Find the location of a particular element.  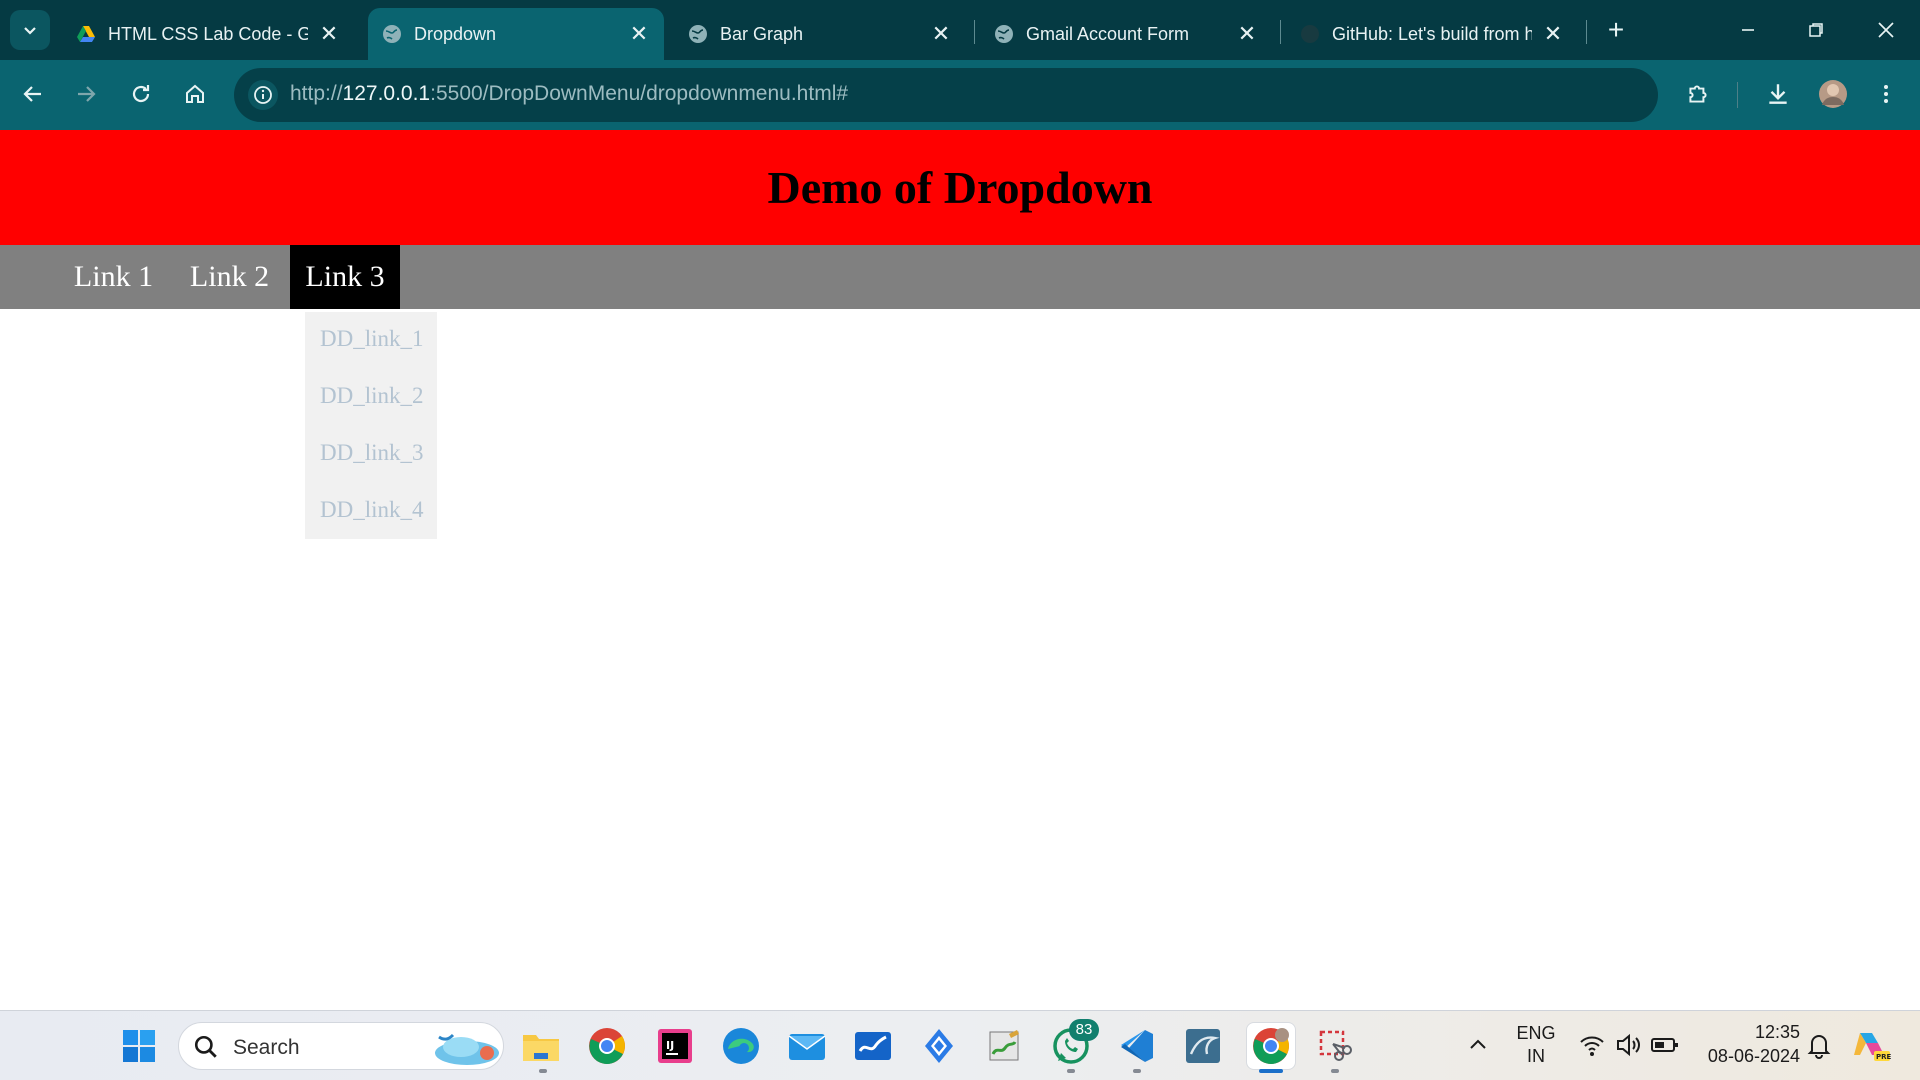

notification-badge: 83 is located at coordinates (1084, 1030).